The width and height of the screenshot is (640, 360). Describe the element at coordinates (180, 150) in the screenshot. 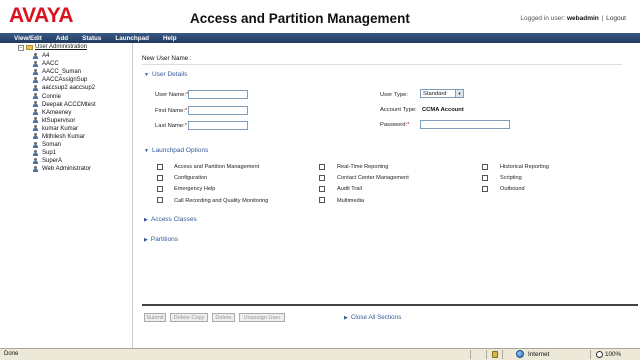

I see `launchpad-options-label: Launchpad Options` at that location.